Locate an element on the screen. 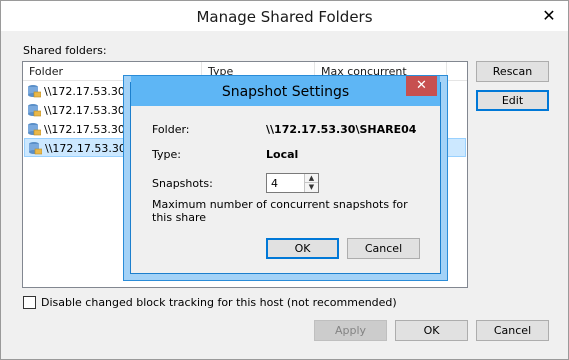 This screenshot has height=360, width=569. dialog-title-bar: Snapshot Settings ✕ is located at coordinates (285, 91).